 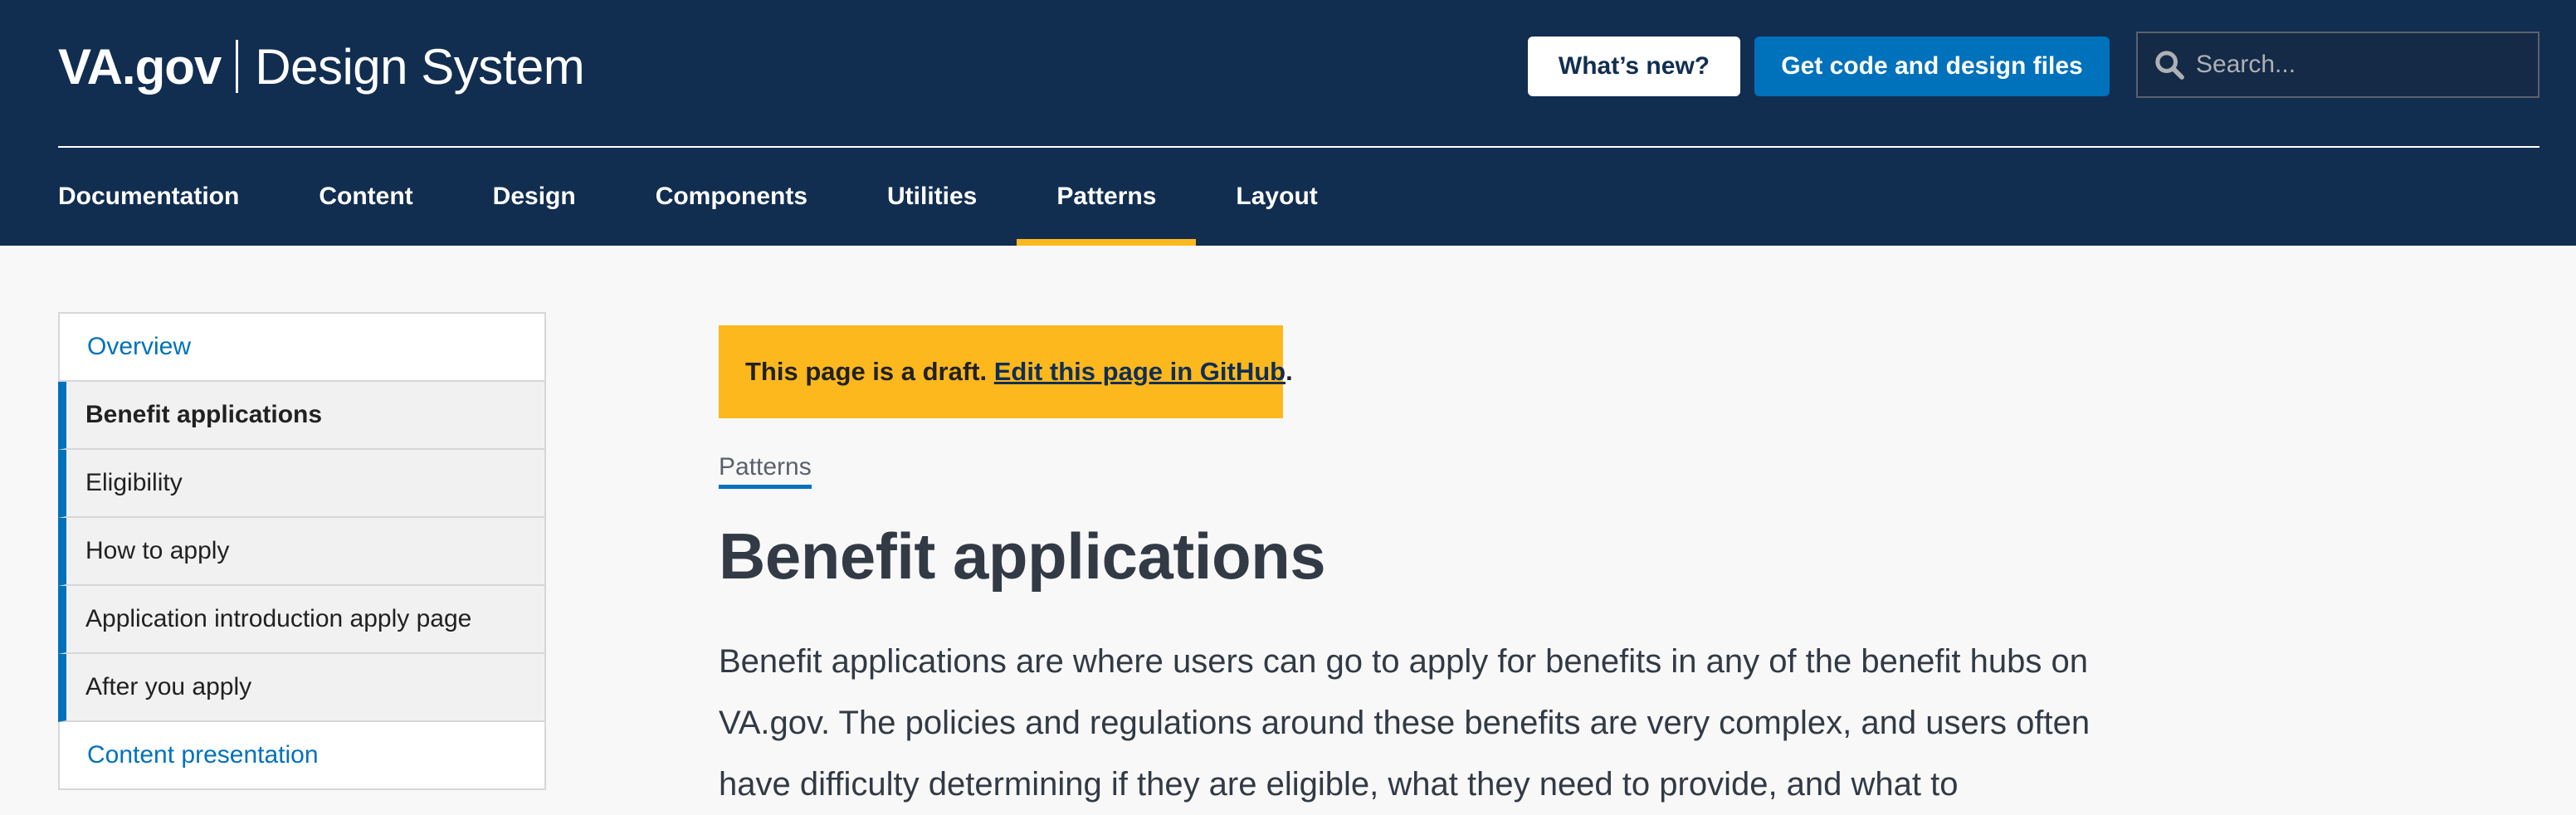 I want to click on get-code-button: Get code and design files, so click(x=1932, y=66).